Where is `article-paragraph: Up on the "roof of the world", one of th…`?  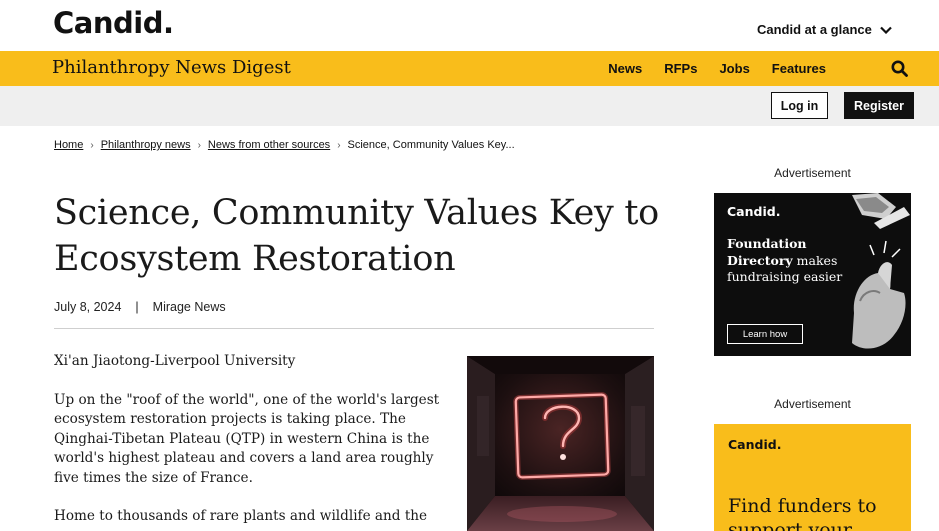 article-paragraph: Up on the "roof of the world", one of th… is located at coordinates (247, 438).